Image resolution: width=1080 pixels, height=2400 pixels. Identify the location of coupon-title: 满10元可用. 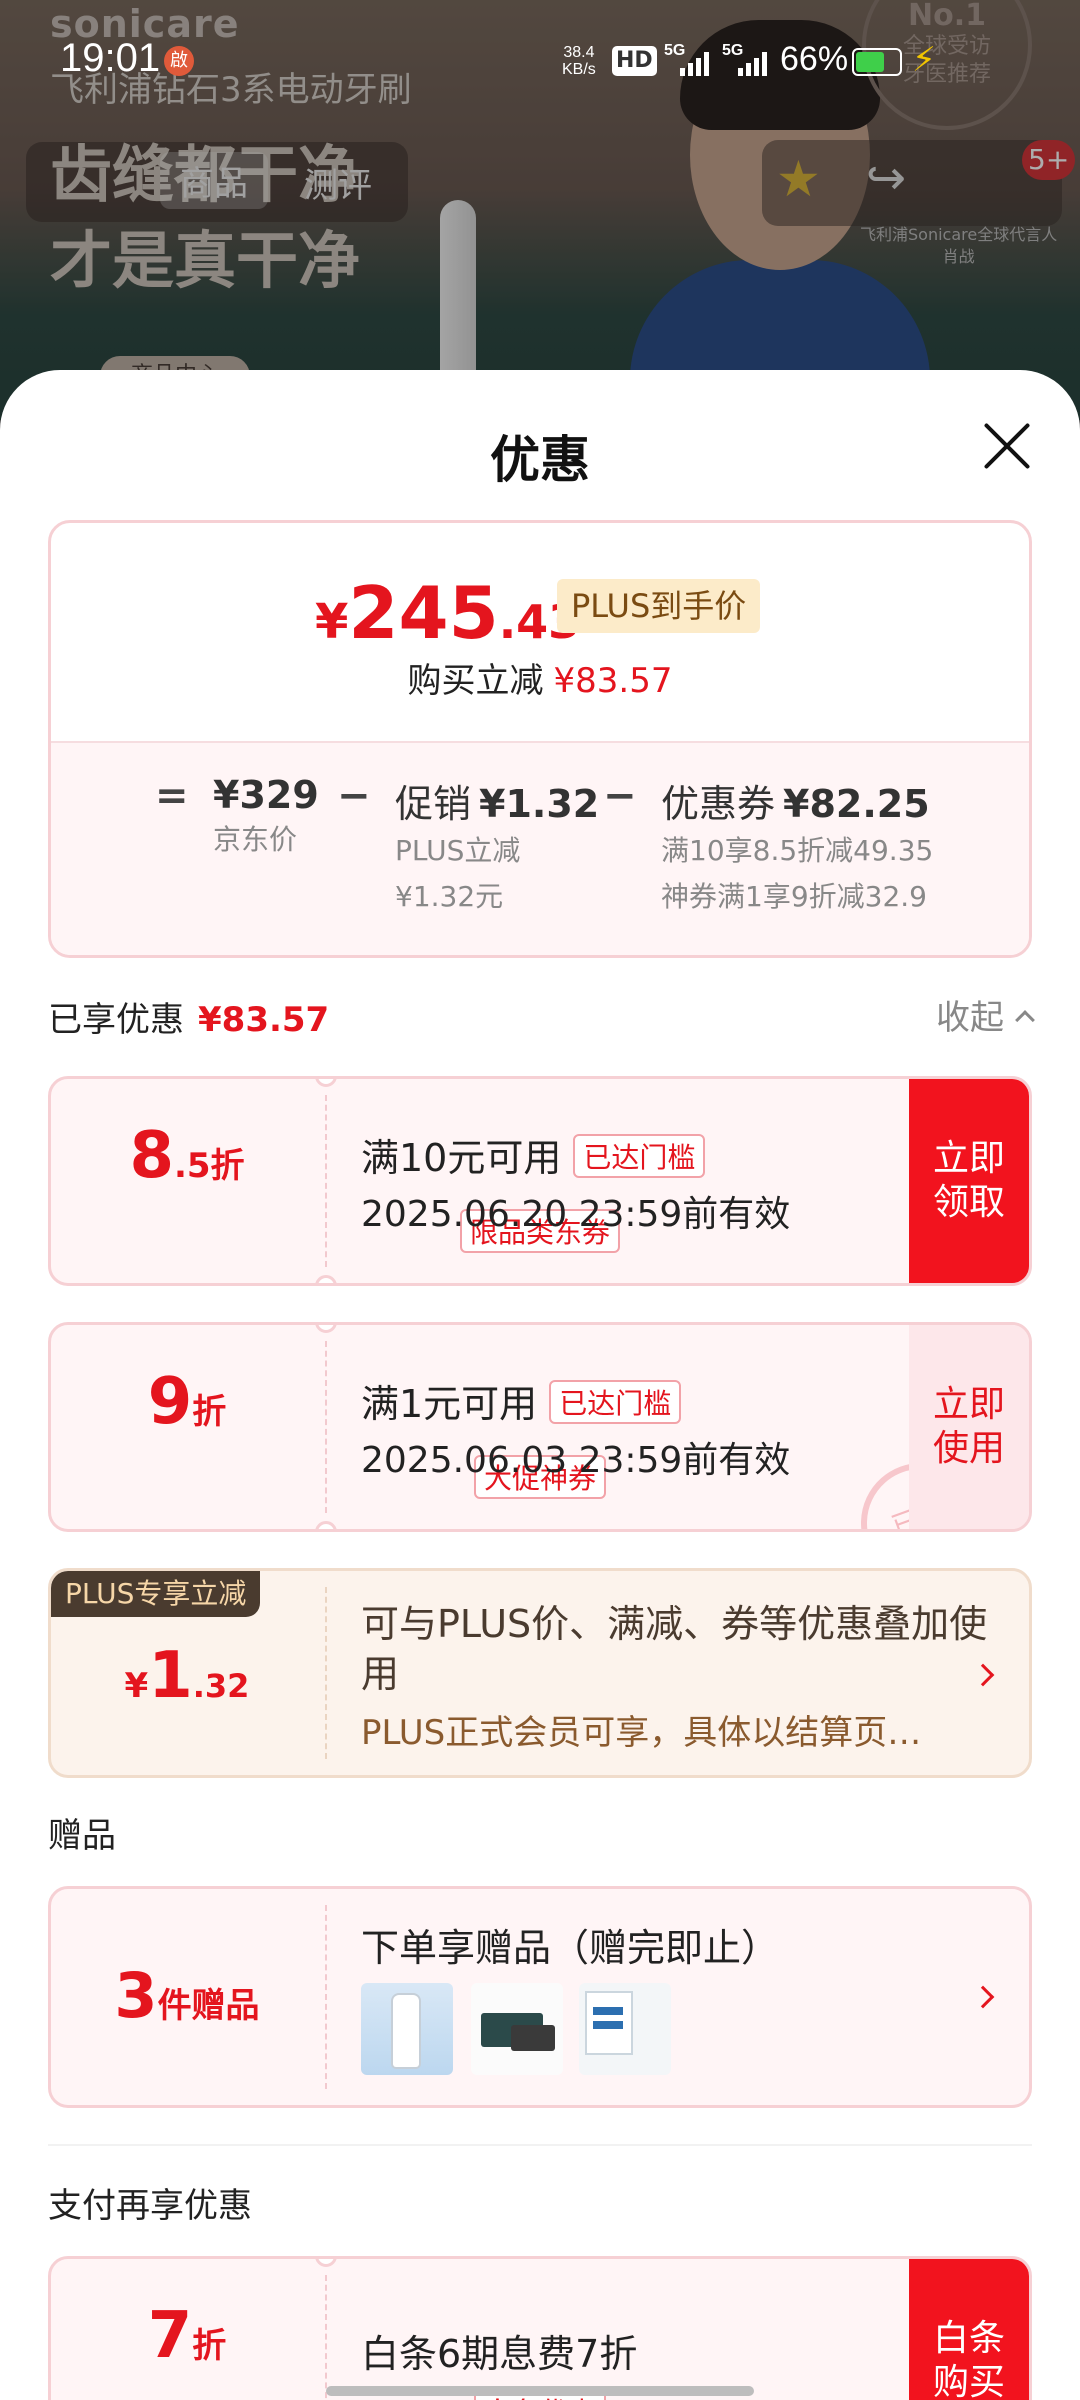
(461, 1158).